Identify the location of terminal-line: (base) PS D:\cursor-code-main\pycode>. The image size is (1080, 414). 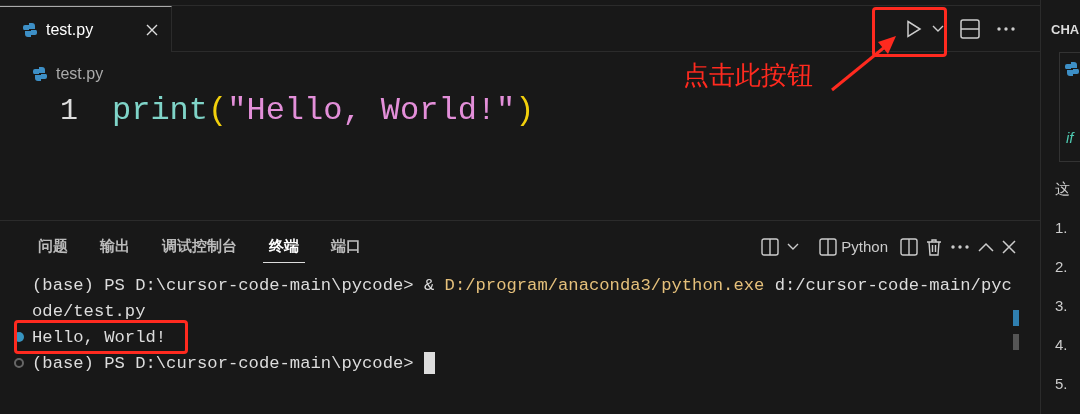
(223, 363).